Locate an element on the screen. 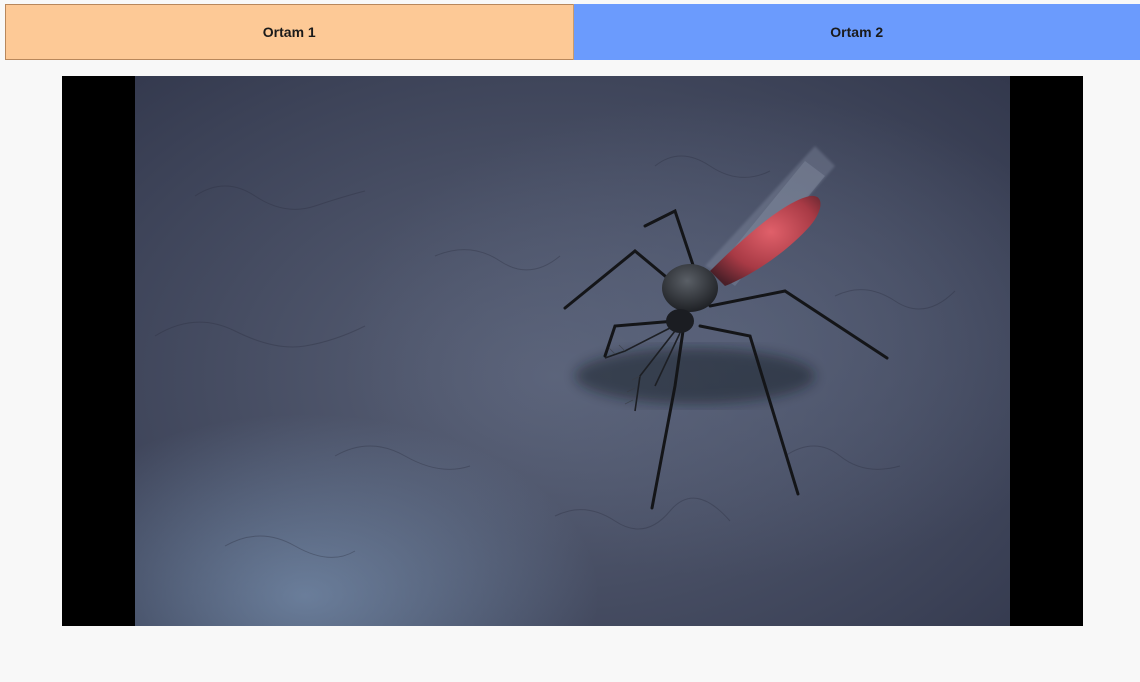 The width and height of the screenshot is (1140, 682). tab-bar: Ortam 1 Ortam 2 is located at coordinates (572, 32).